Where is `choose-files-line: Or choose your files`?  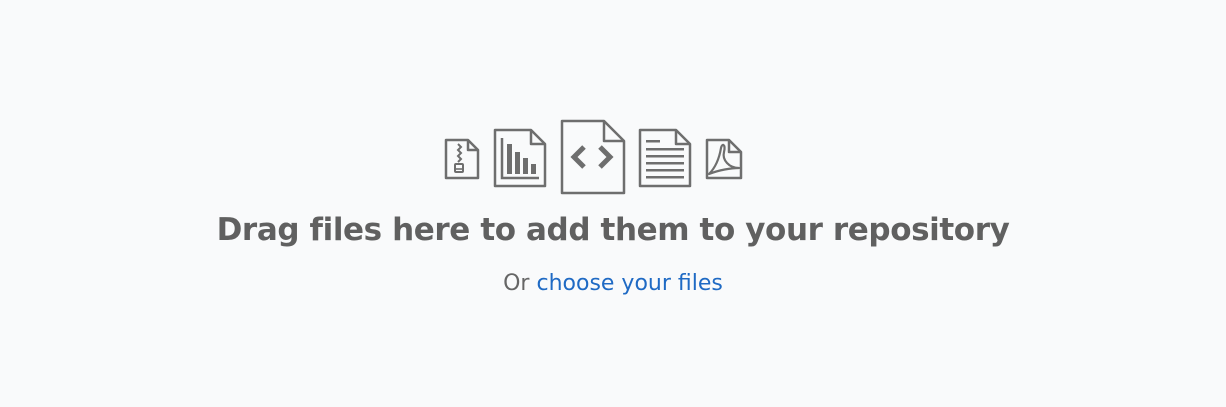 choose-files-line: Or choose your files is located at coordinates (613, 284).